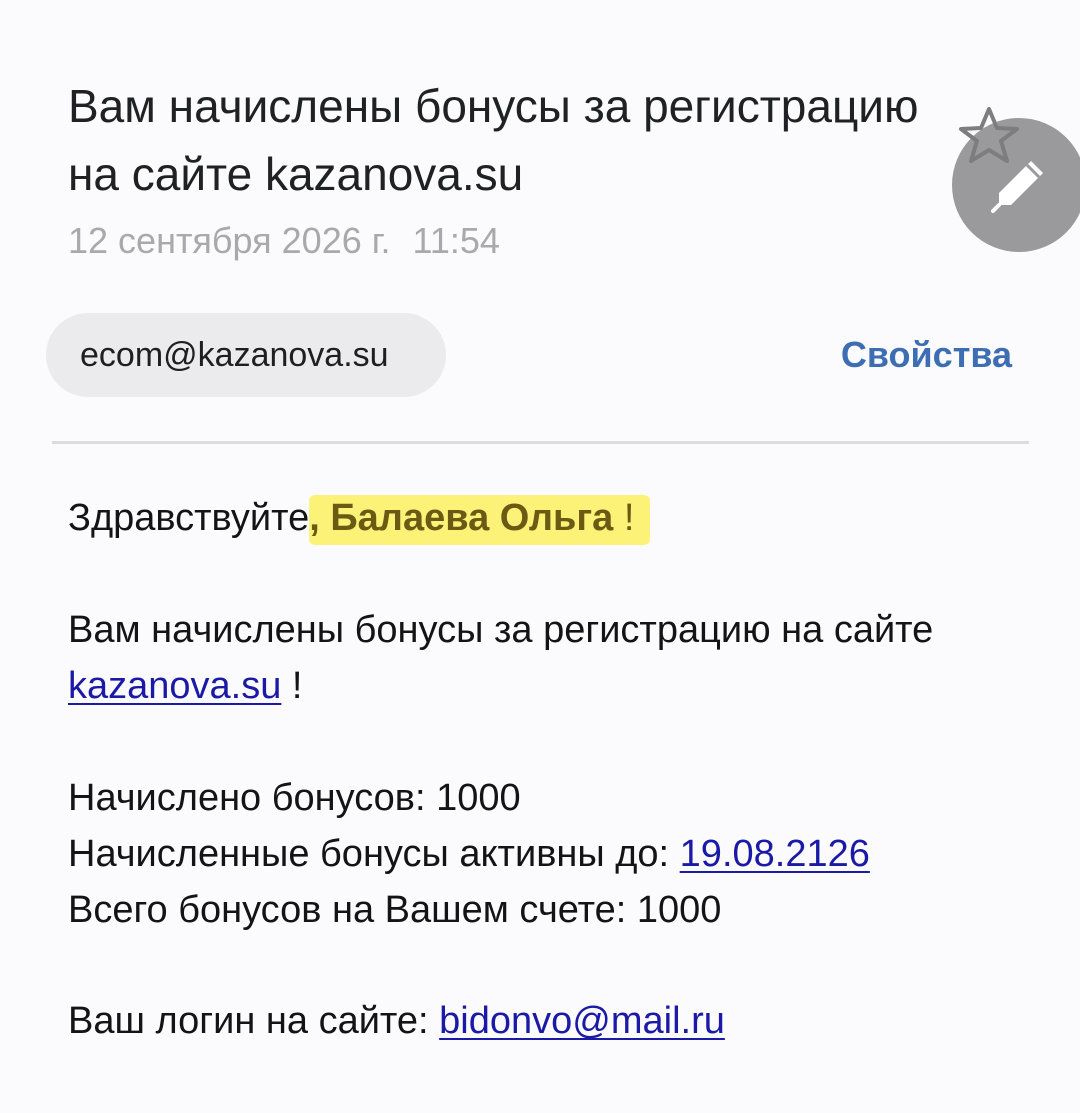 The image size is (1080, 1113). Describe the element at coordinates (248, 1021) in the screenshot. I see `login-label: Ваш логин на сайте:` at that location.